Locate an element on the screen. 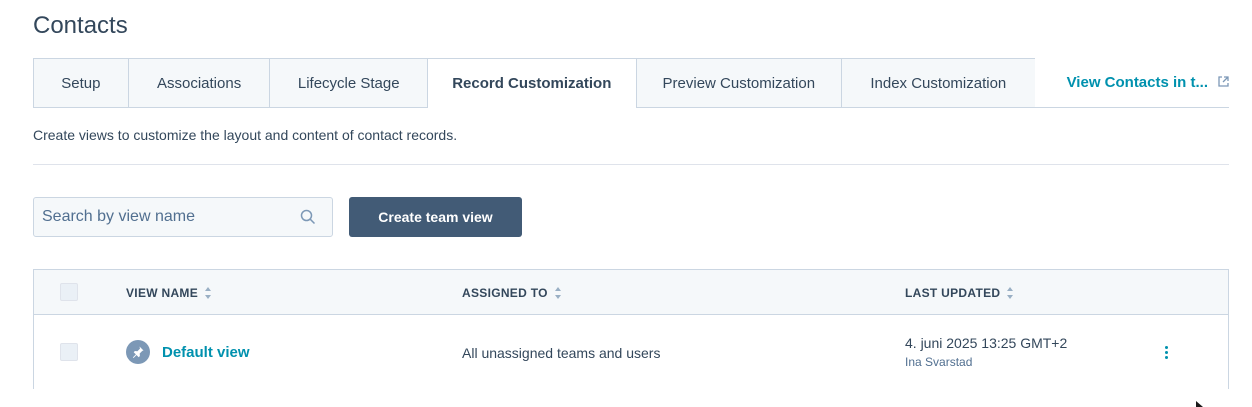 This screenshot has height=407, width=1252. pin-icon is located at coordinates (138, 352).